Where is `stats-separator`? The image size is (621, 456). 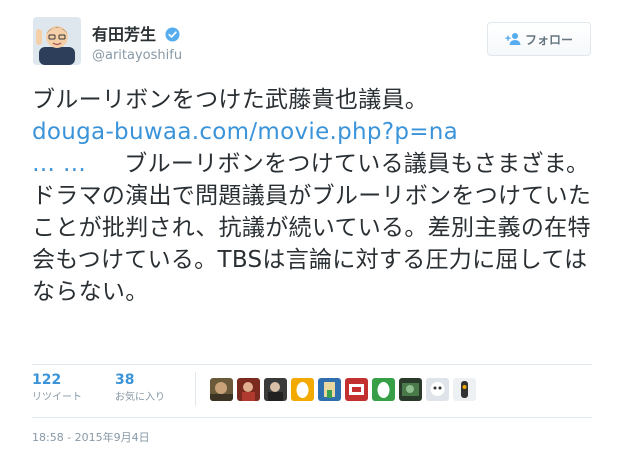 stats-separator is located at coordinates (195, 389).